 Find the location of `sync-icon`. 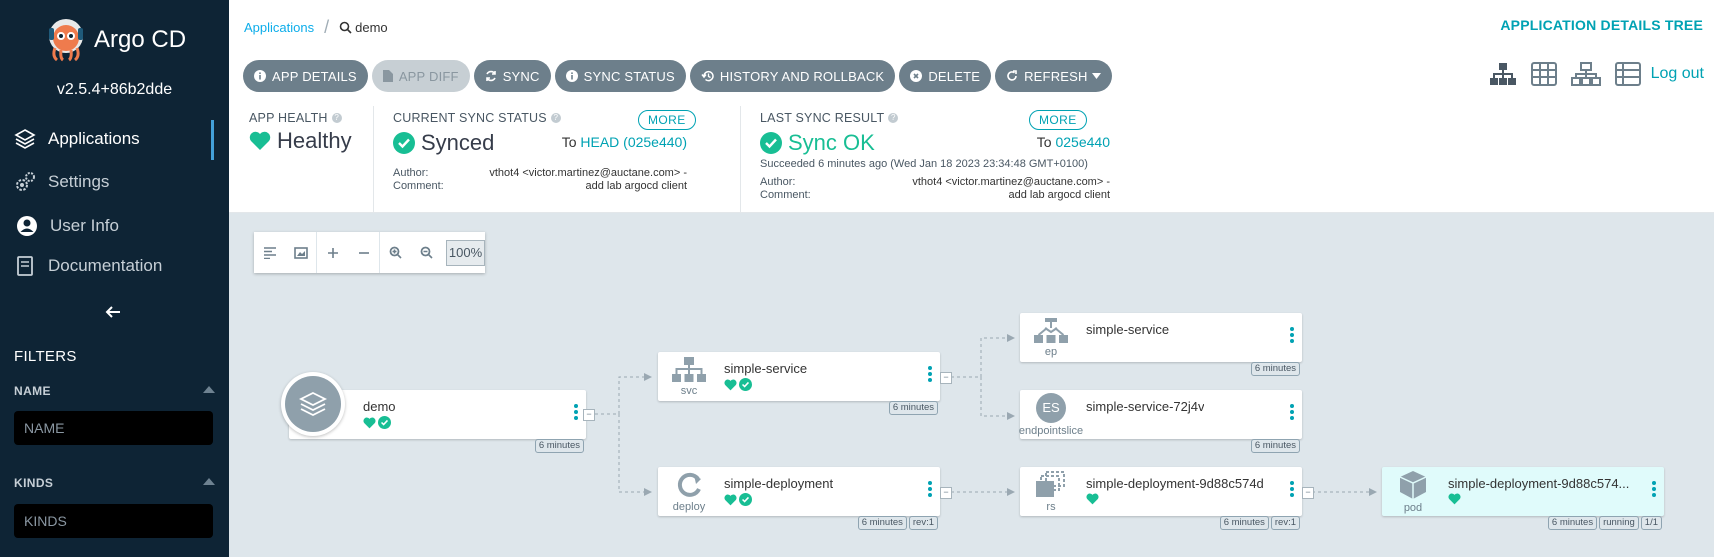

sync-icon is located at coordinates (491, 76).